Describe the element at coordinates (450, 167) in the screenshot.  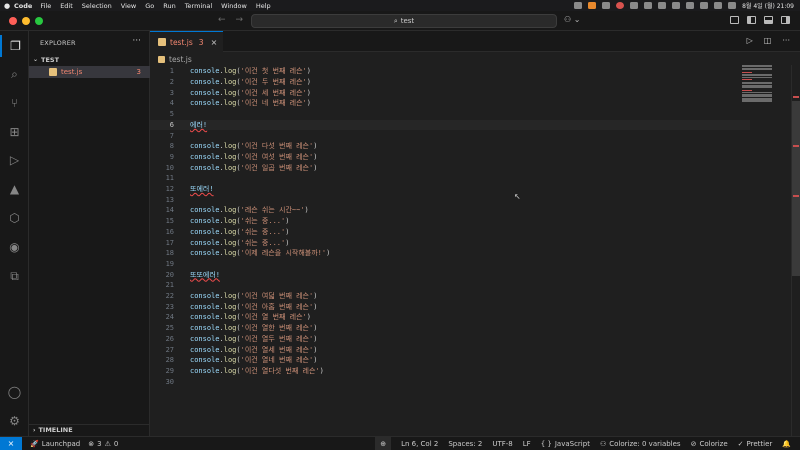
I see `code-line: 10 console.log('이건 일곱 번째 레슨')` at that location.